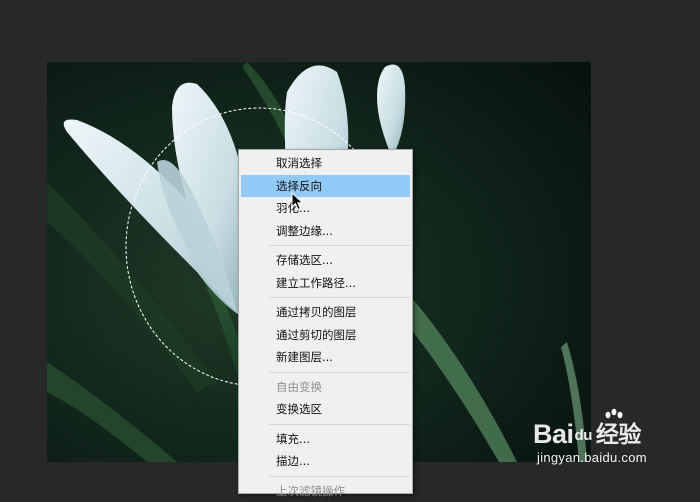 This screenshot has height=502, width=700. I want to click on menu-item: 取消选择, so click(325, 163).